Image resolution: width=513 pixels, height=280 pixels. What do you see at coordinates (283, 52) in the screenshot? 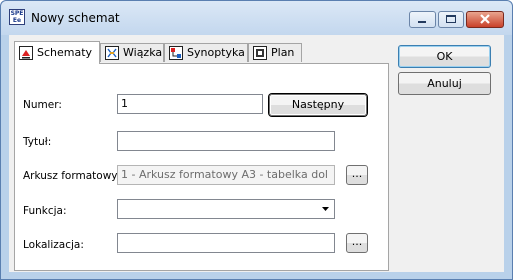
I see `tab-label: Plan` at bounding box center [283, 52].